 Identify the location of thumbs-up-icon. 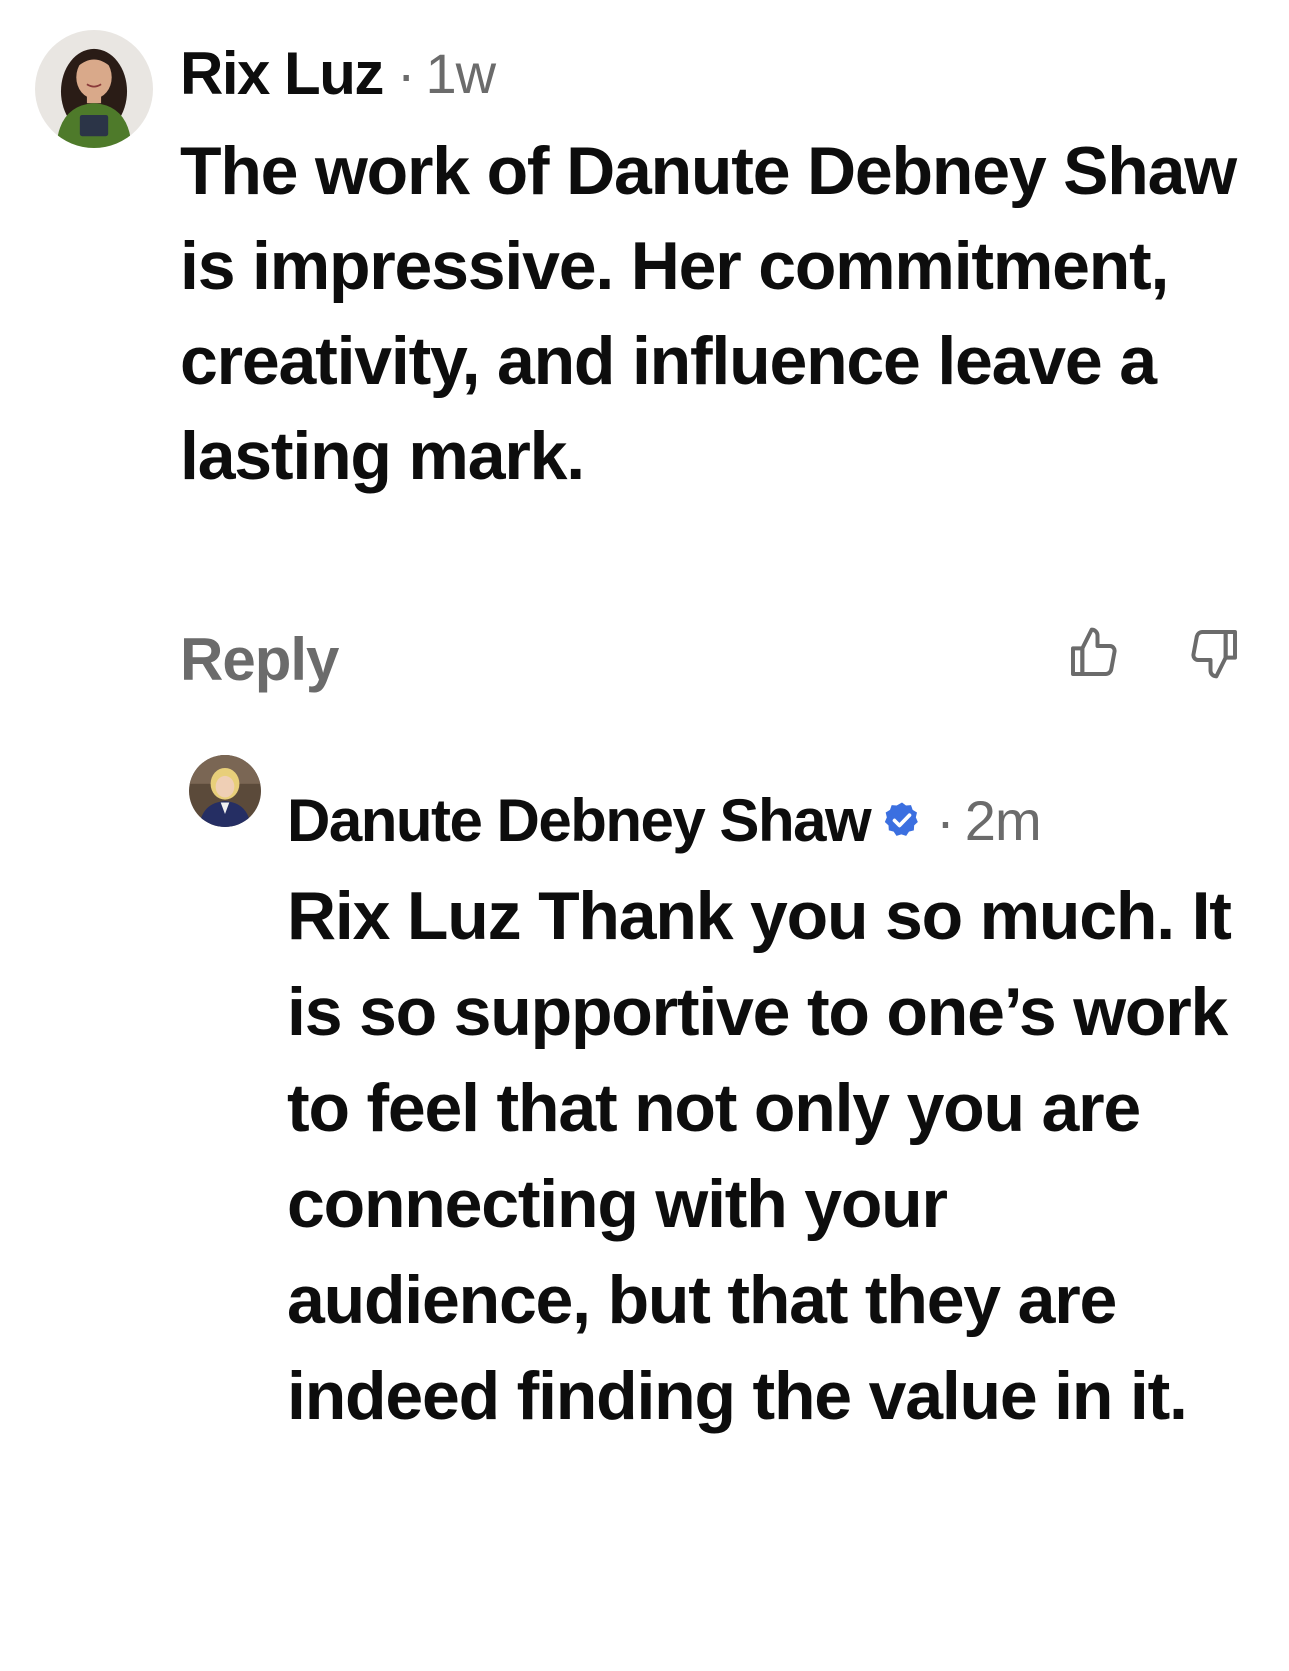
(1094, 653).